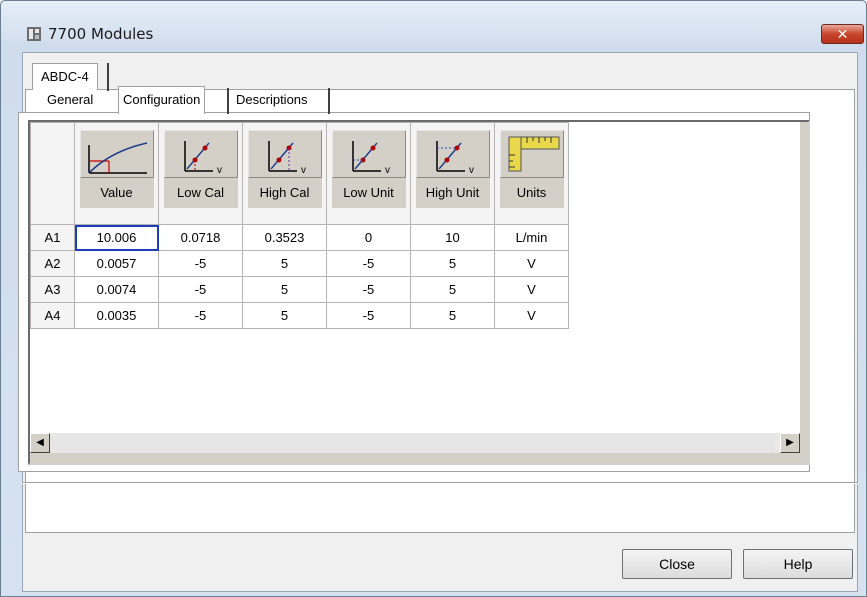 This screenshot has width=867, height=597. What do you see at coordinates (116, 237) in the screenshot?
I see `cell-value: 10.006` at bounding box center [116, 237].